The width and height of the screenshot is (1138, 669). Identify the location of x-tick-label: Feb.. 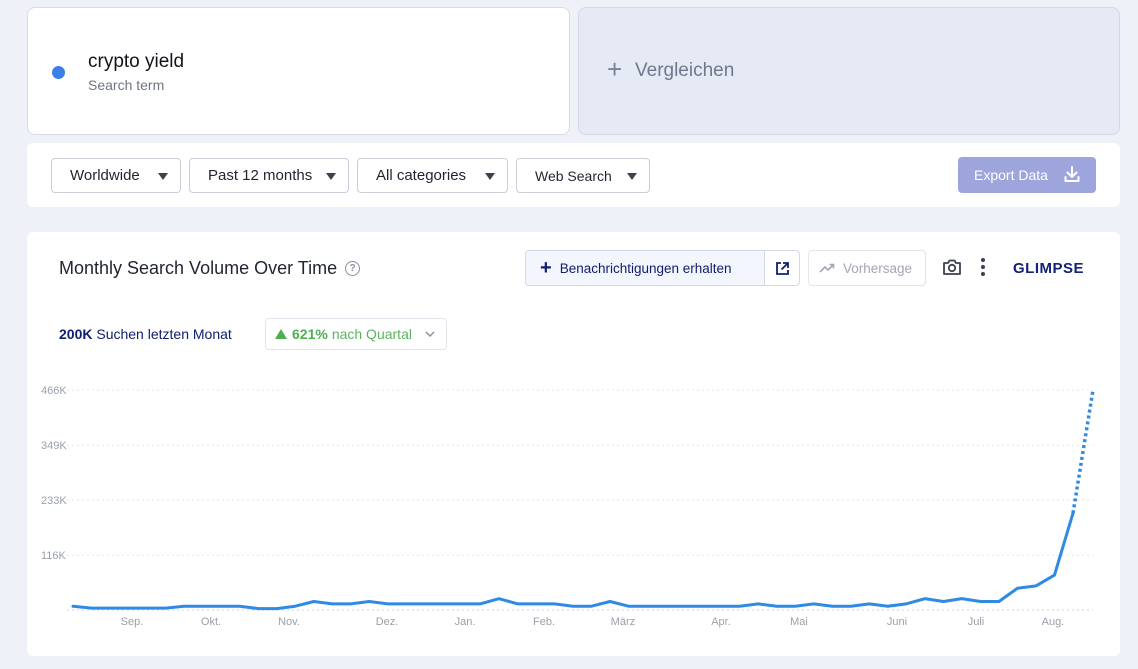
(544, 622).